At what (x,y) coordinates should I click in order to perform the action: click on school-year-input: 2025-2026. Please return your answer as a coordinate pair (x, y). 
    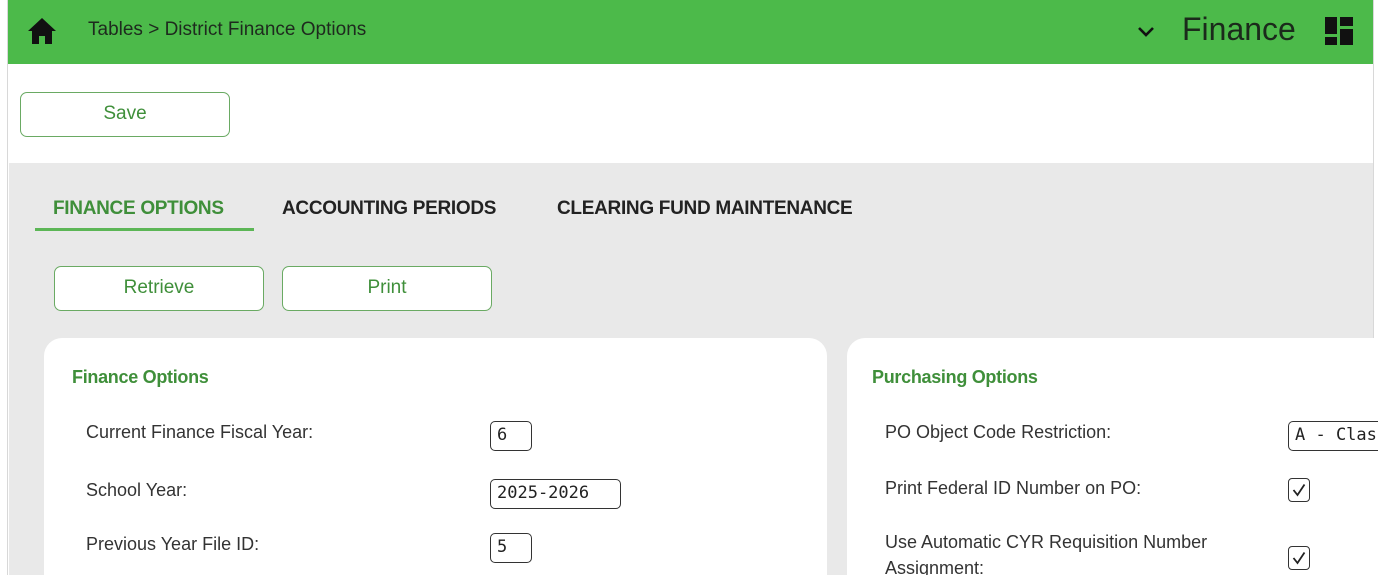
    Looking at the image, I should click on (555, 494).